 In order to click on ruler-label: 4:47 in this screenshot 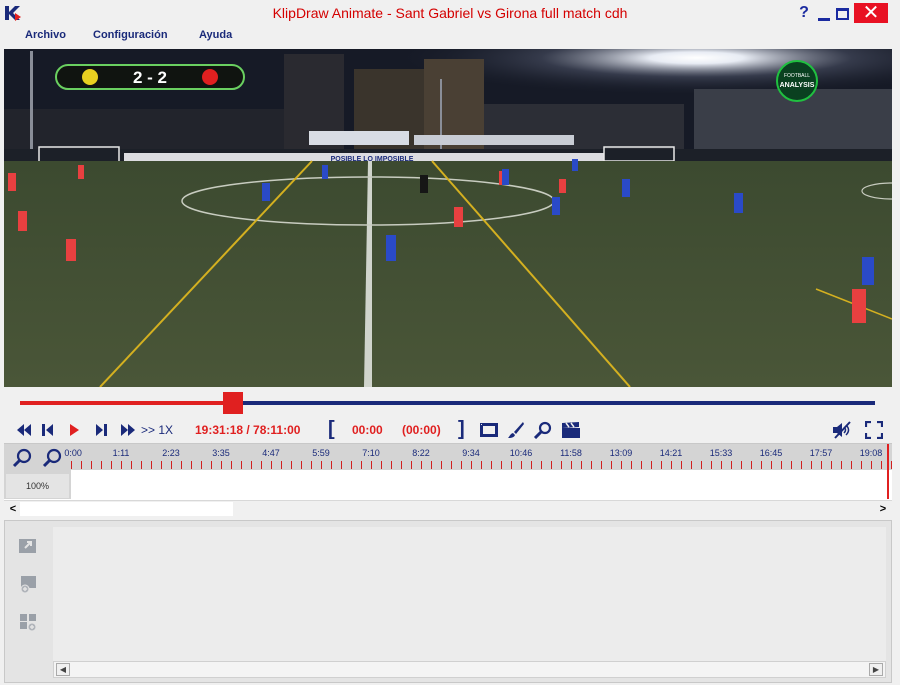, I will do `click(271, 453)`.